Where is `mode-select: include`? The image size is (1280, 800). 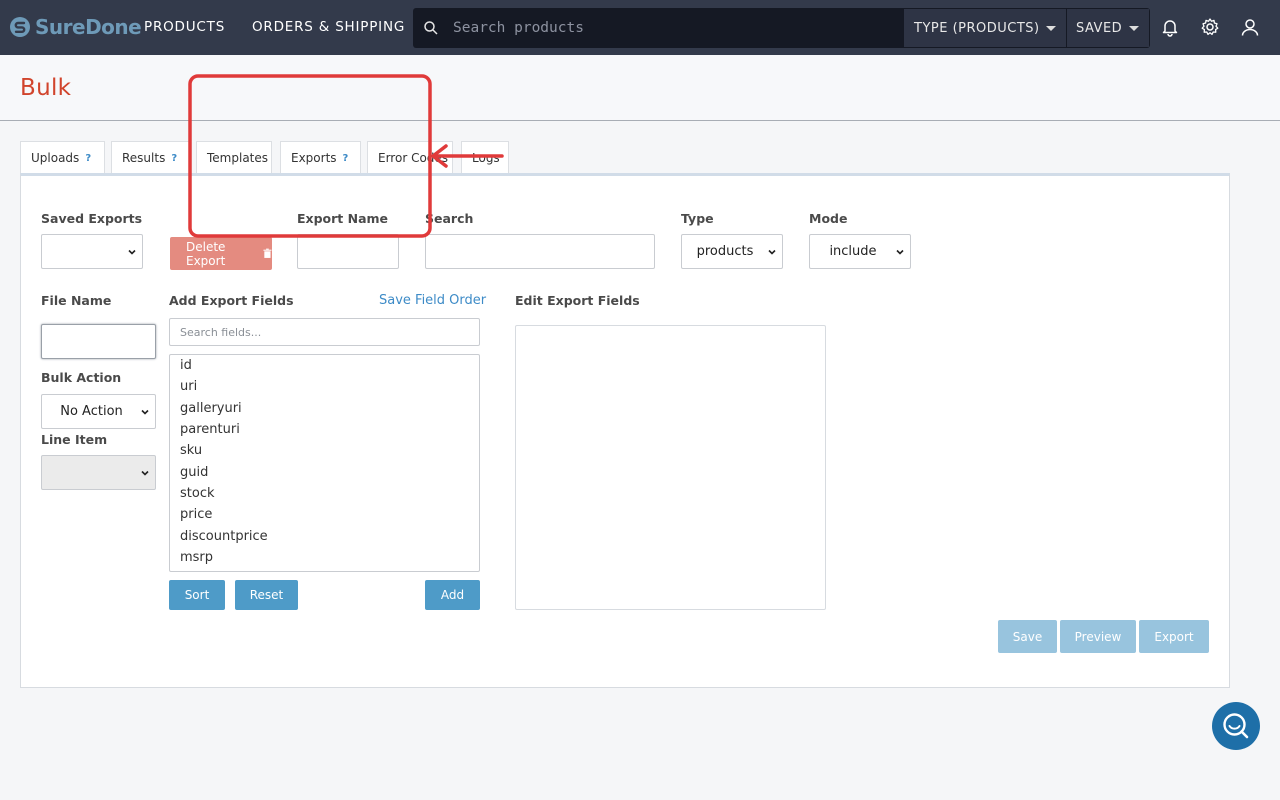 mode-select: include is located at coordinates (860, 251).